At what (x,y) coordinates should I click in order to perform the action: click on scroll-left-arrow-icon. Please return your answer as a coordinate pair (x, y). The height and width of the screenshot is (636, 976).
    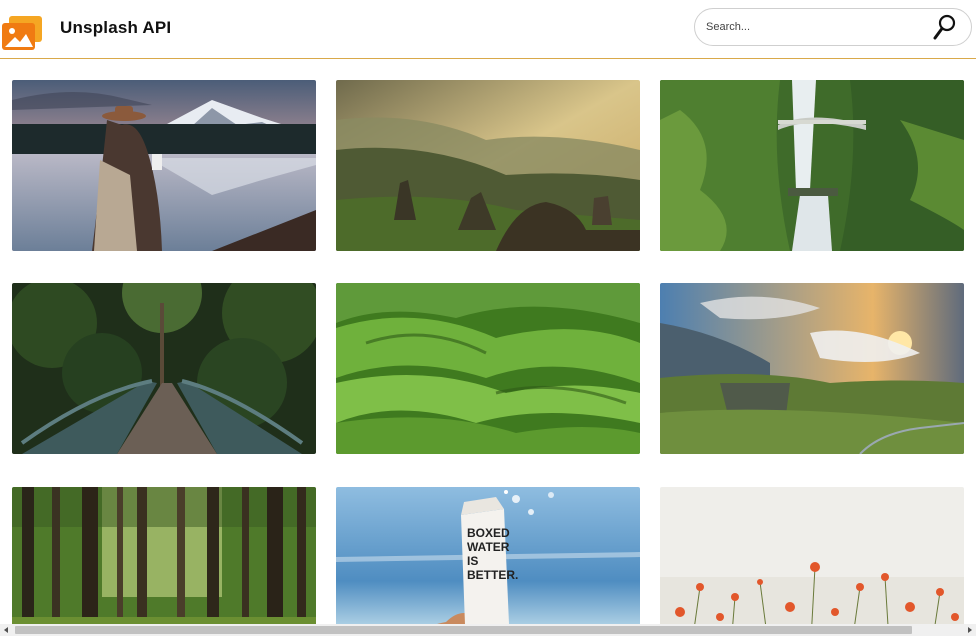
    Looking at the image, I should click on (6, 630).